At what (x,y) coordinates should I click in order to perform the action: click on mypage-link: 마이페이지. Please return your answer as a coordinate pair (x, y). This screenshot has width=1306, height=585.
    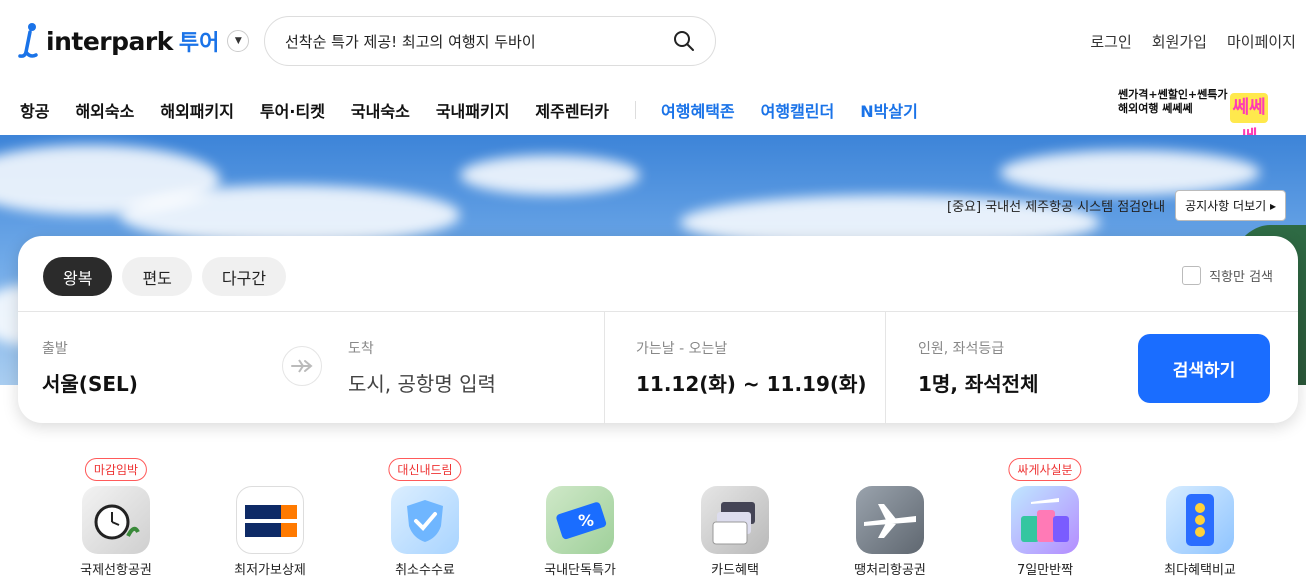
    Looking at the image, I should click on (1261, 41).